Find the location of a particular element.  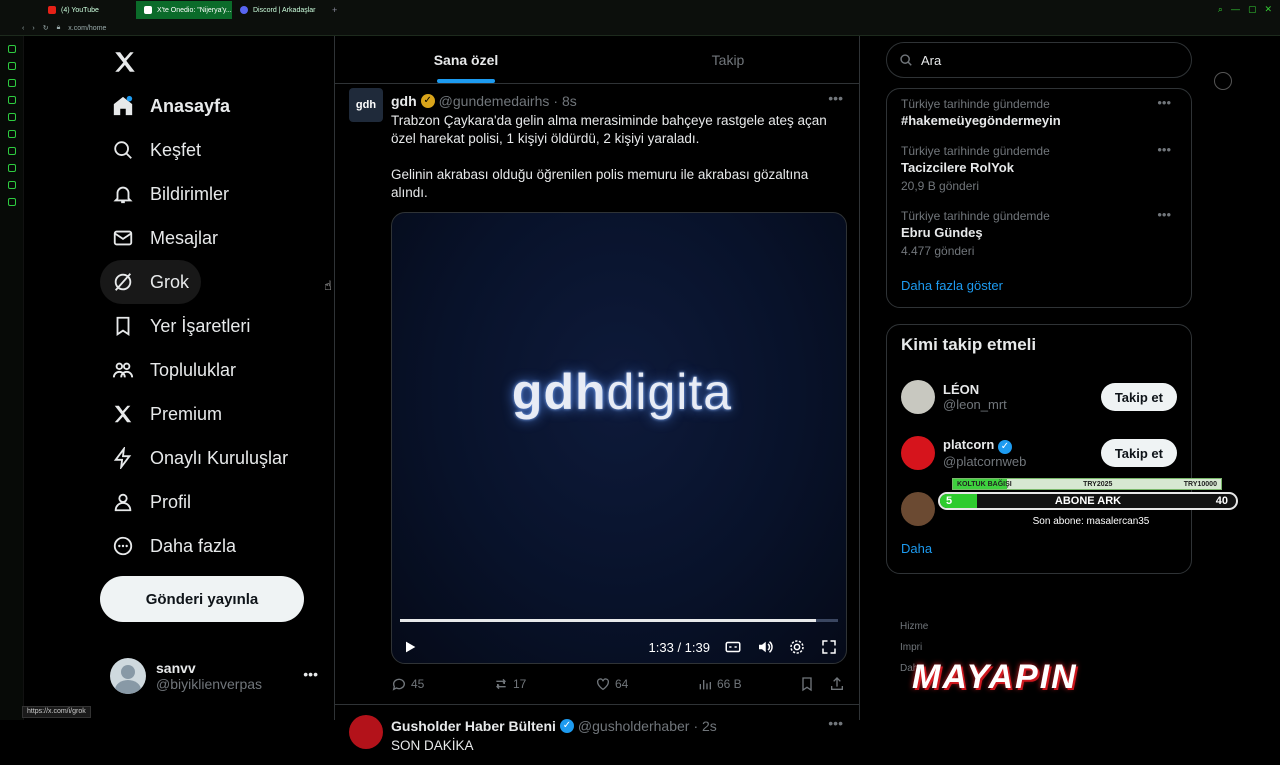

tweet-avatar is located at coordinates (366, 732).